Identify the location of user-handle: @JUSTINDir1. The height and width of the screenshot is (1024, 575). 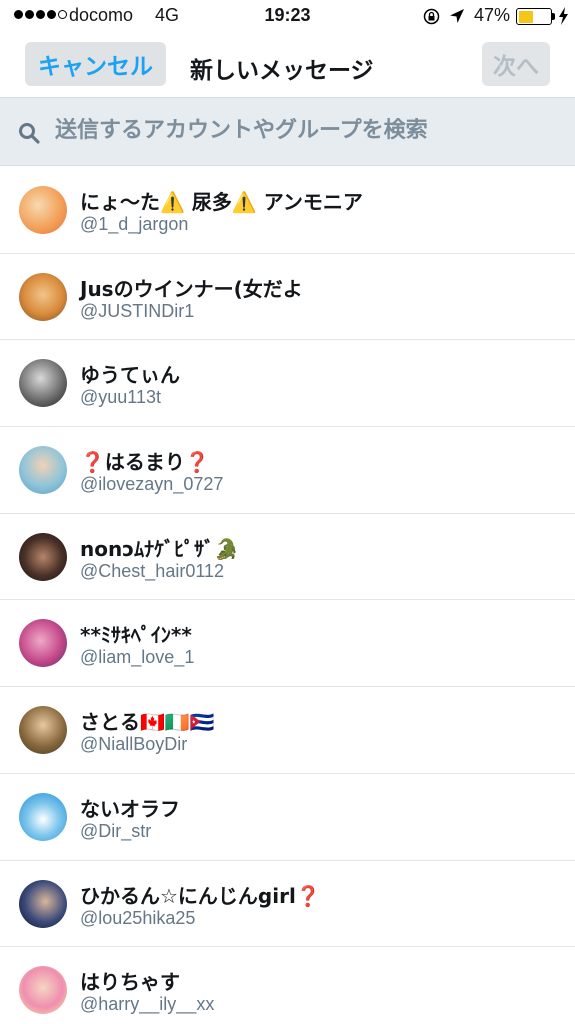
(137, 310).